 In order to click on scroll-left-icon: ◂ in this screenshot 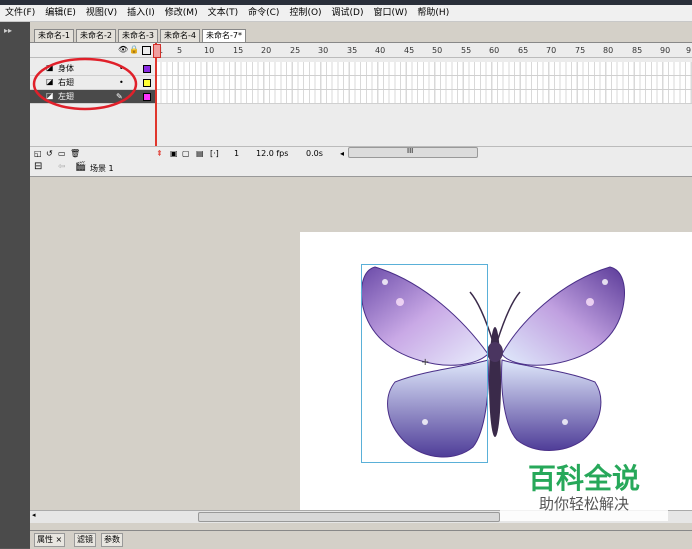, I will do `click(34, 515)`.